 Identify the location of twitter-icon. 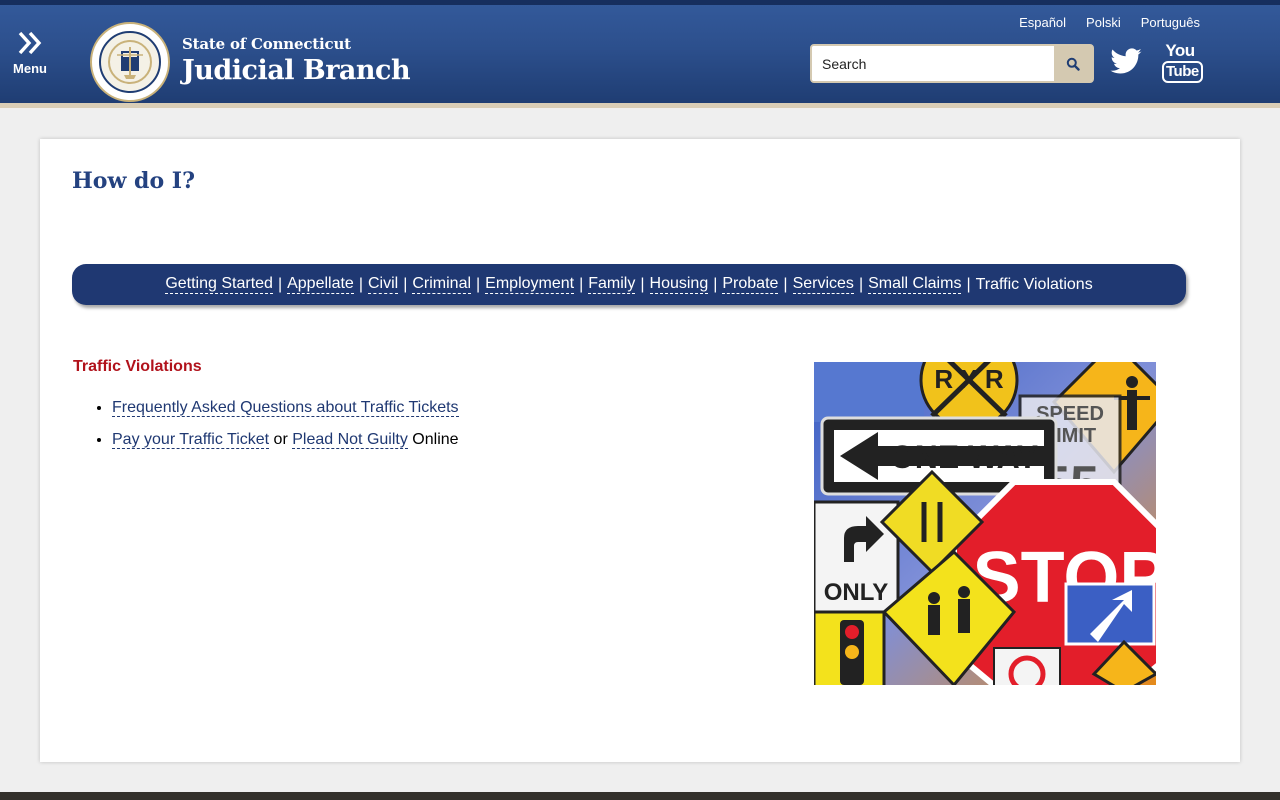
(1126, 61).